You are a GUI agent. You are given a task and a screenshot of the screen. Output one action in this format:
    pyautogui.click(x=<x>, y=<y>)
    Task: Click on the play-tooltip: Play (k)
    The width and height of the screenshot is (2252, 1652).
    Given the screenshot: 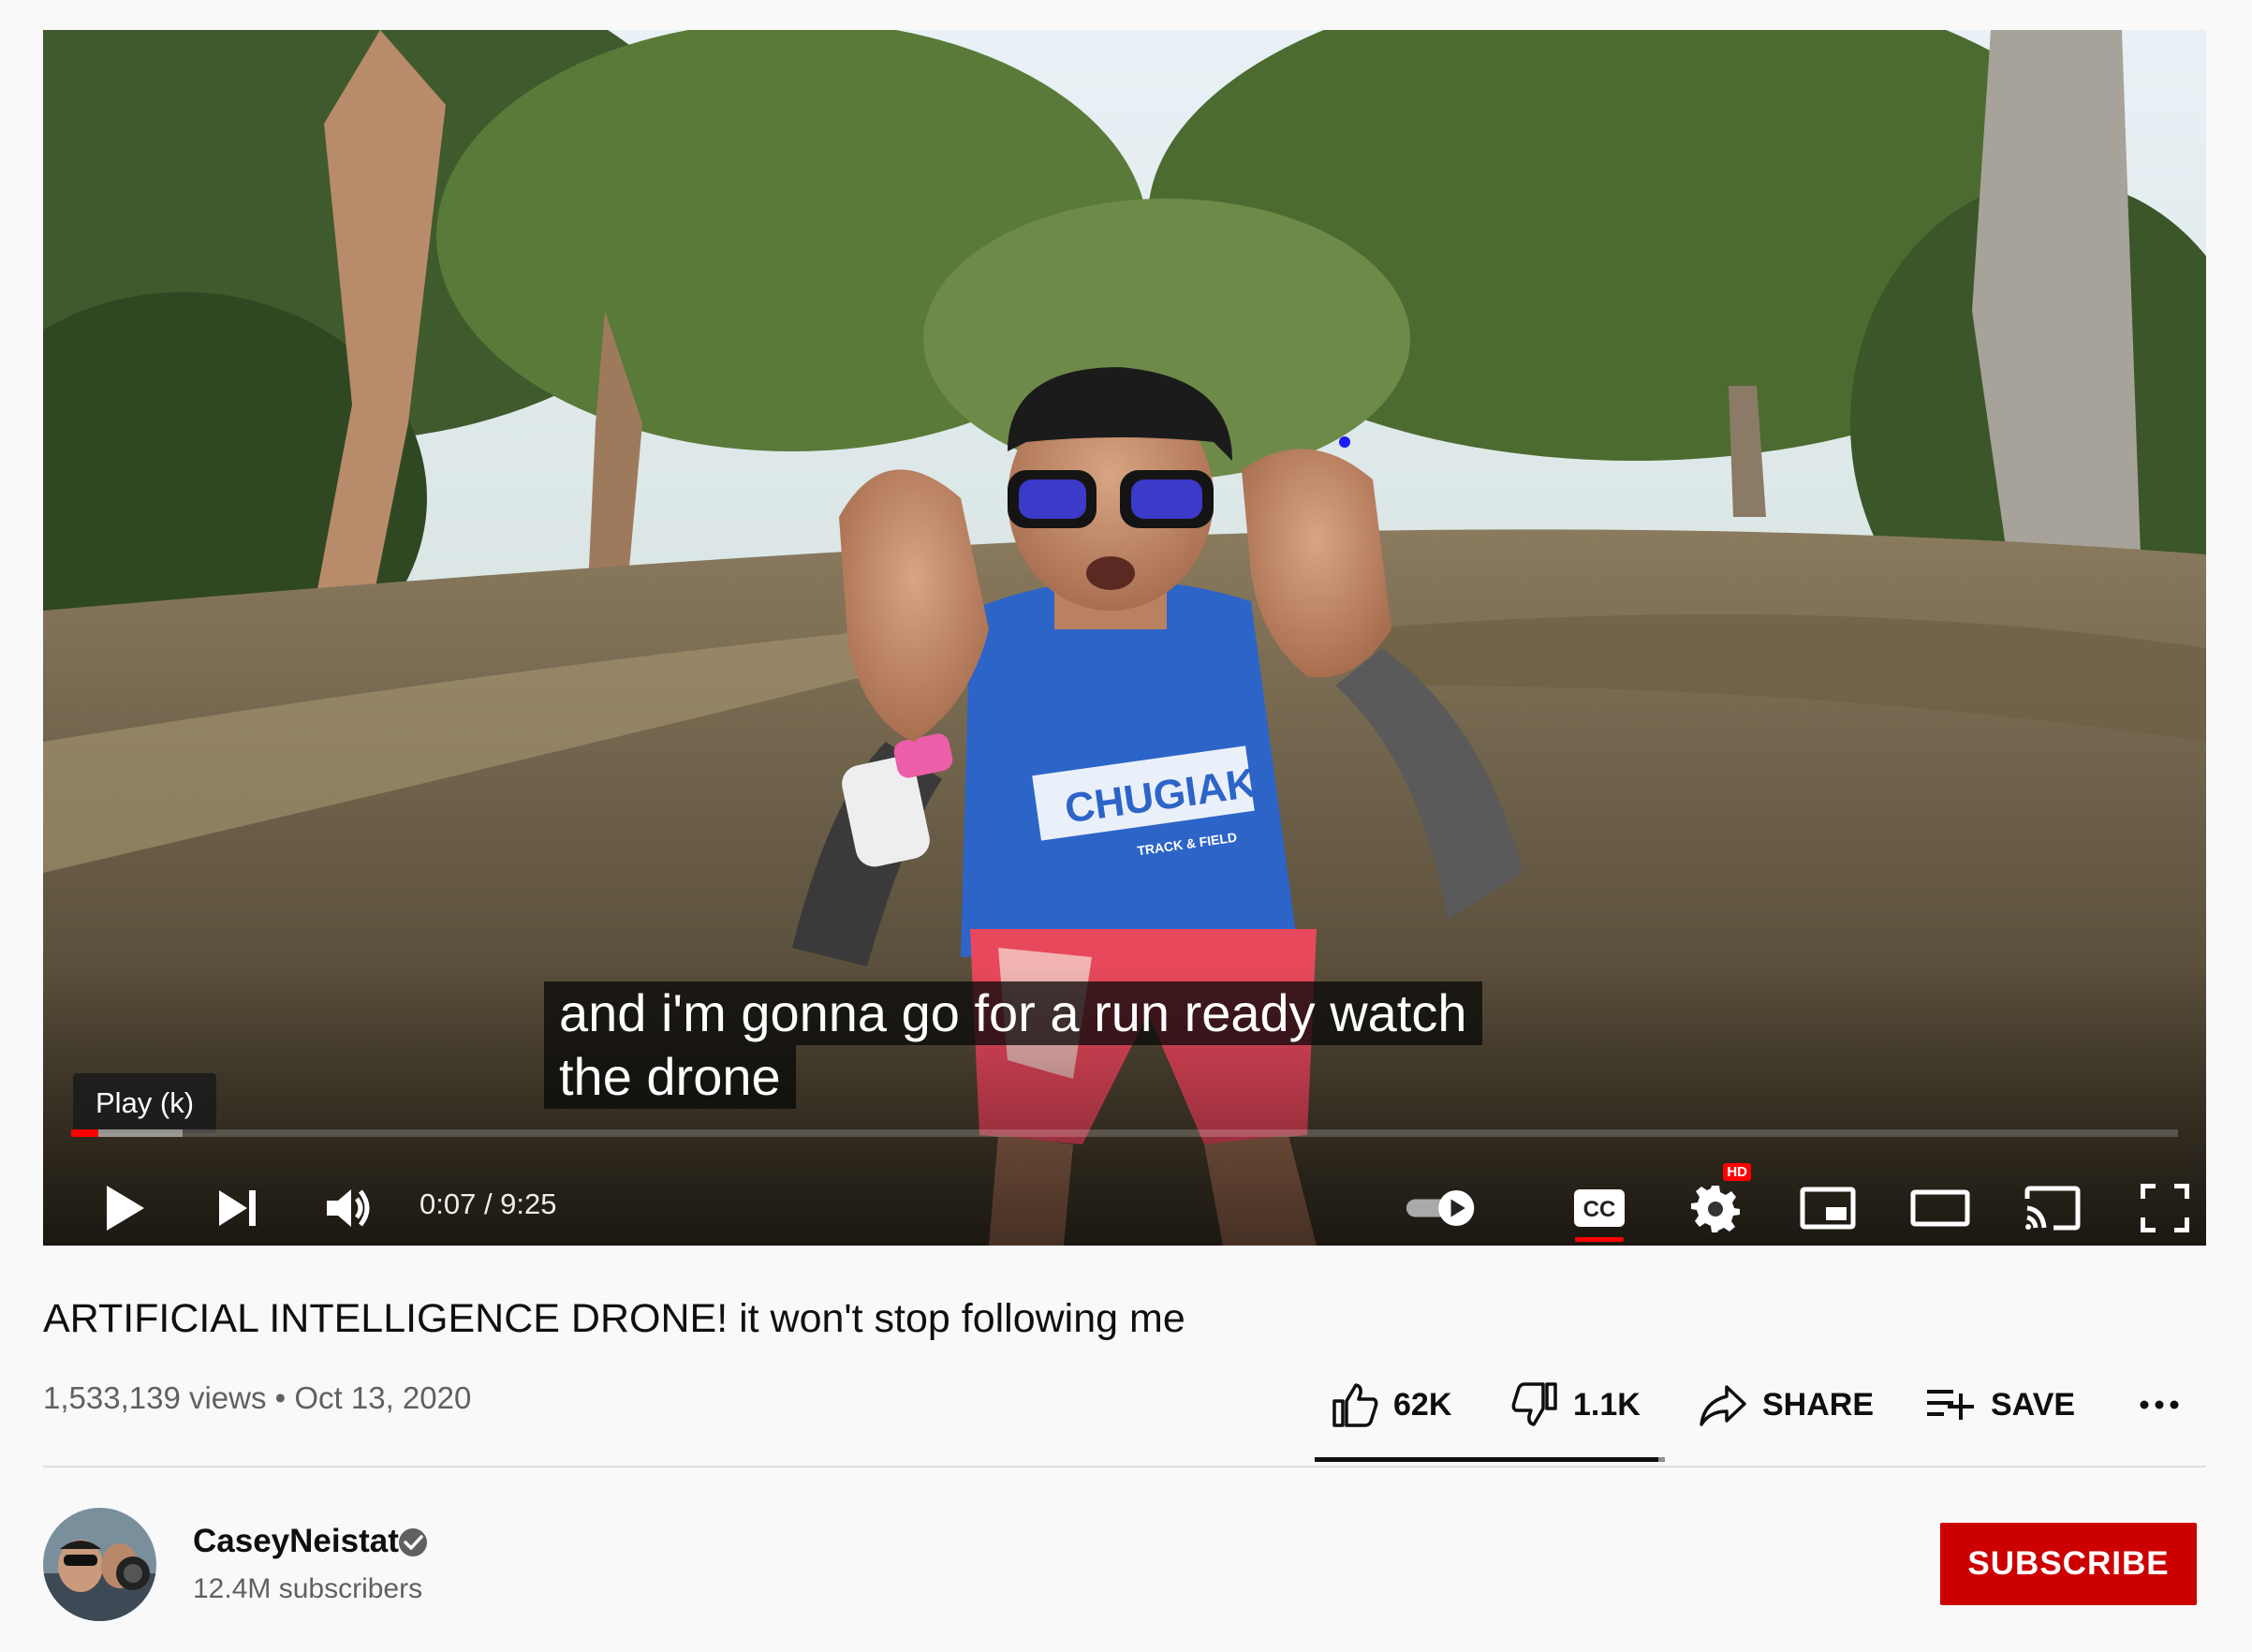 What is the action you would take?
    pyautogui.click(x=145, y=1103)
    